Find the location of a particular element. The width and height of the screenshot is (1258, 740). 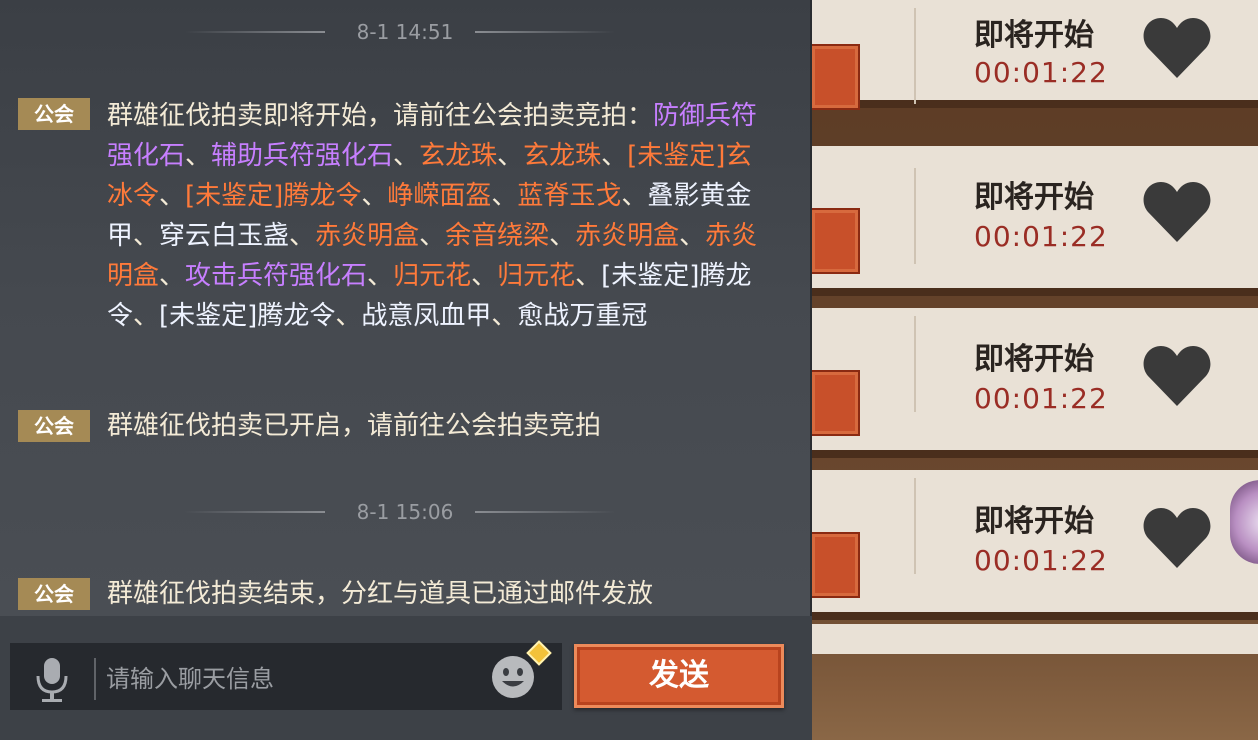

message-segment: 穿云白玉盏 is located at coordinates (224, 236).